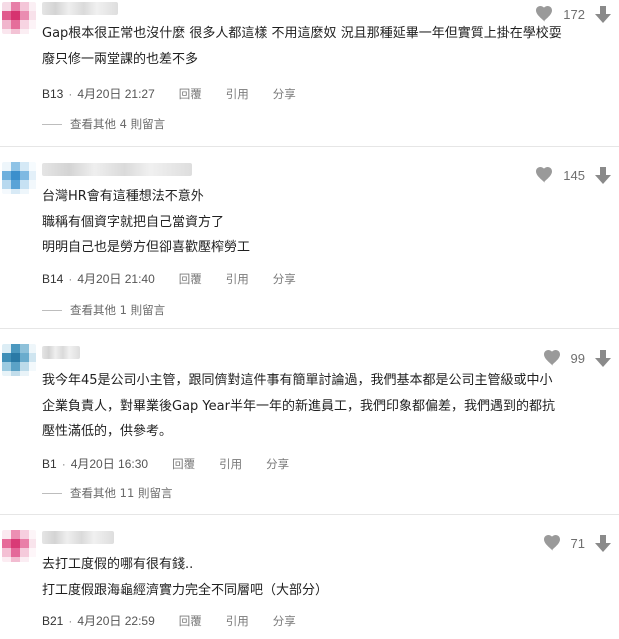  I want to click on timestamp: 4月20日 21:27, so click(116, 94).